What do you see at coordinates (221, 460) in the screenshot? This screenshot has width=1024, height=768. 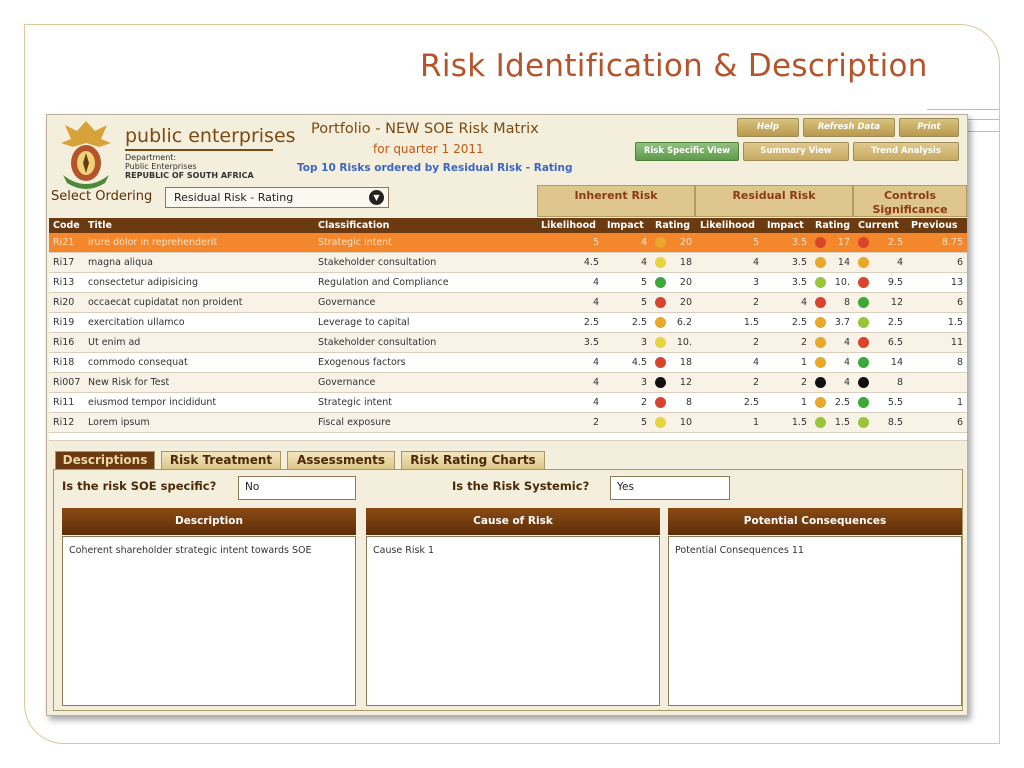 I see `tab-risk-treatment: Risk Treatment` at bounding box center [221, 460].